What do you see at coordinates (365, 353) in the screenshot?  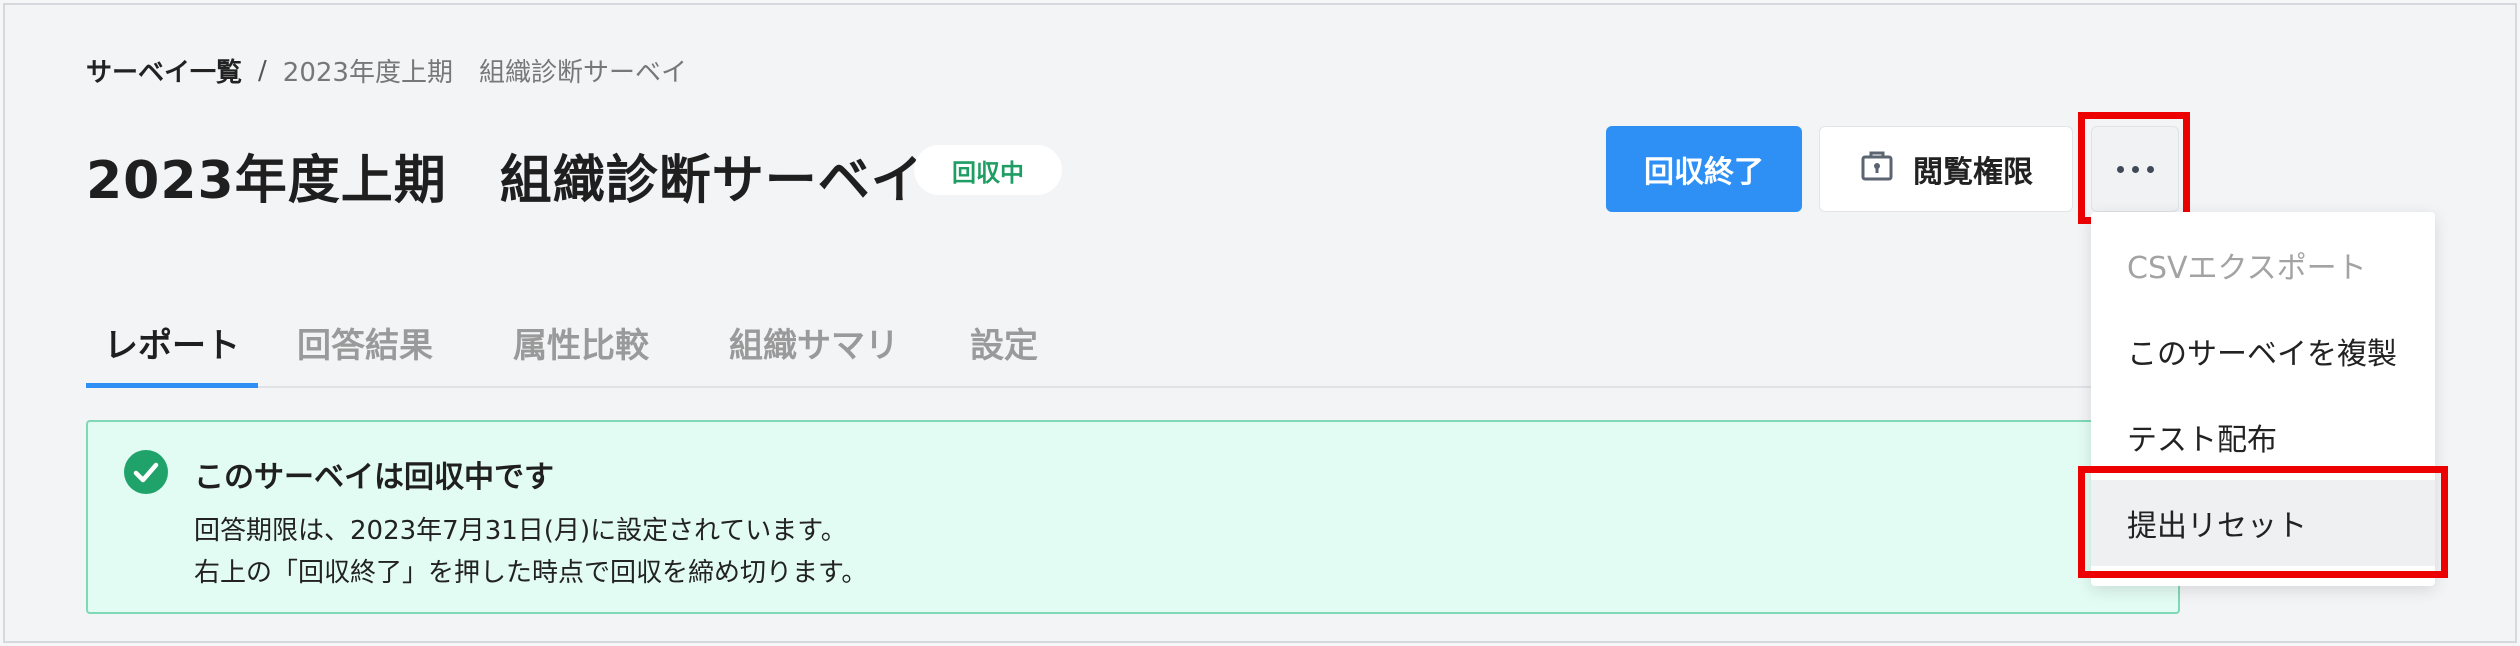 I see `tab-responses: 回答結果` at bounding box center [365, 353].